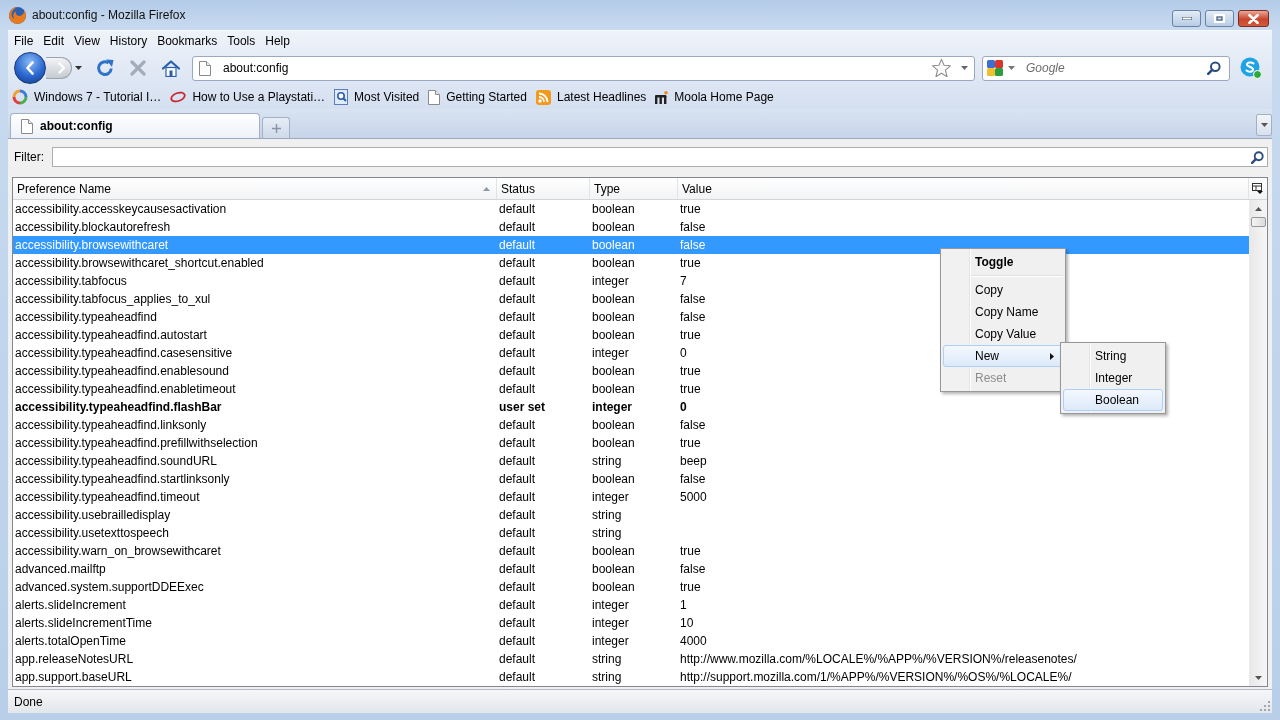 The image size is (1280, 720). What do you see at coordinates (687, 623) in the screenshot?
I see `table-cell-text: 10` at bounding box center [687, 623].